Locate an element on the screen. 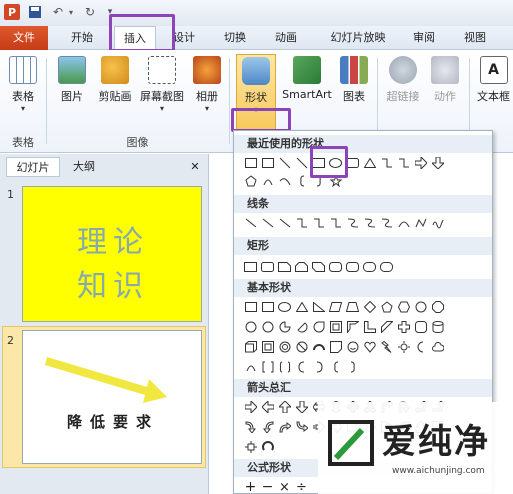 This screenshot has height=494, width=513. moon-shape-icon is located at coordinates (420, 347).